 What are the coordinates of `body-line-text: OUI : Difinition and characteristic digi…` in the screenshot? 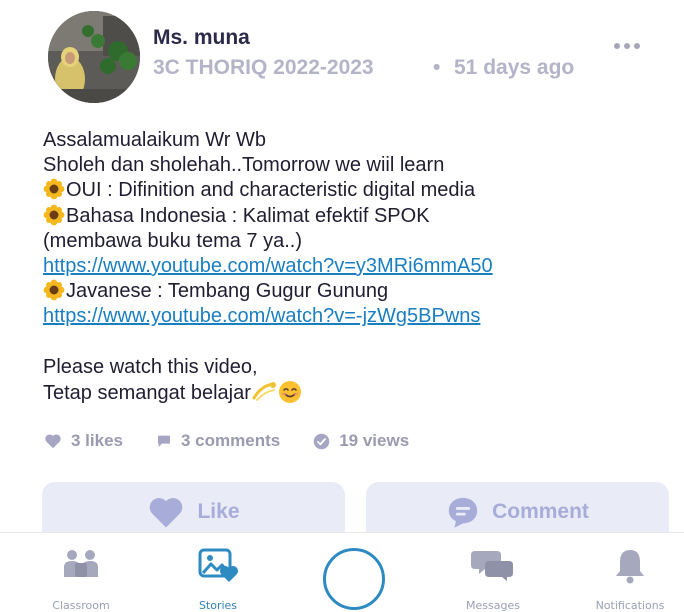 It's located at (271, 190).